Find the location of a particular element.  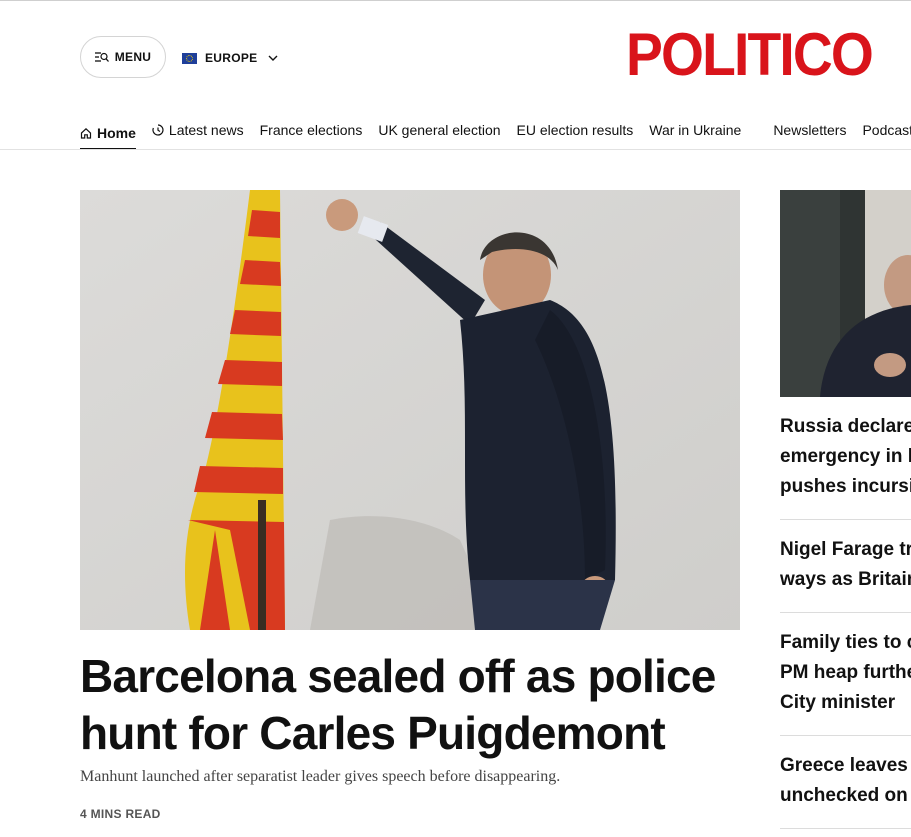

menu-button: MENU is located at coordinates (123, 57).